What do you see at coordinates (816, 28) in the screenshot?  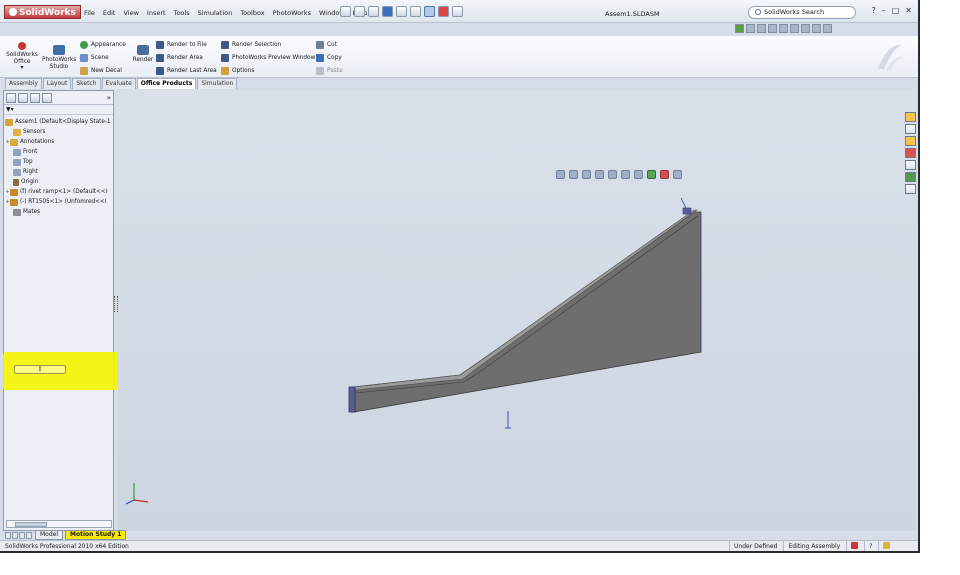 I see `columns-icon` at bounding box center [816, 28].